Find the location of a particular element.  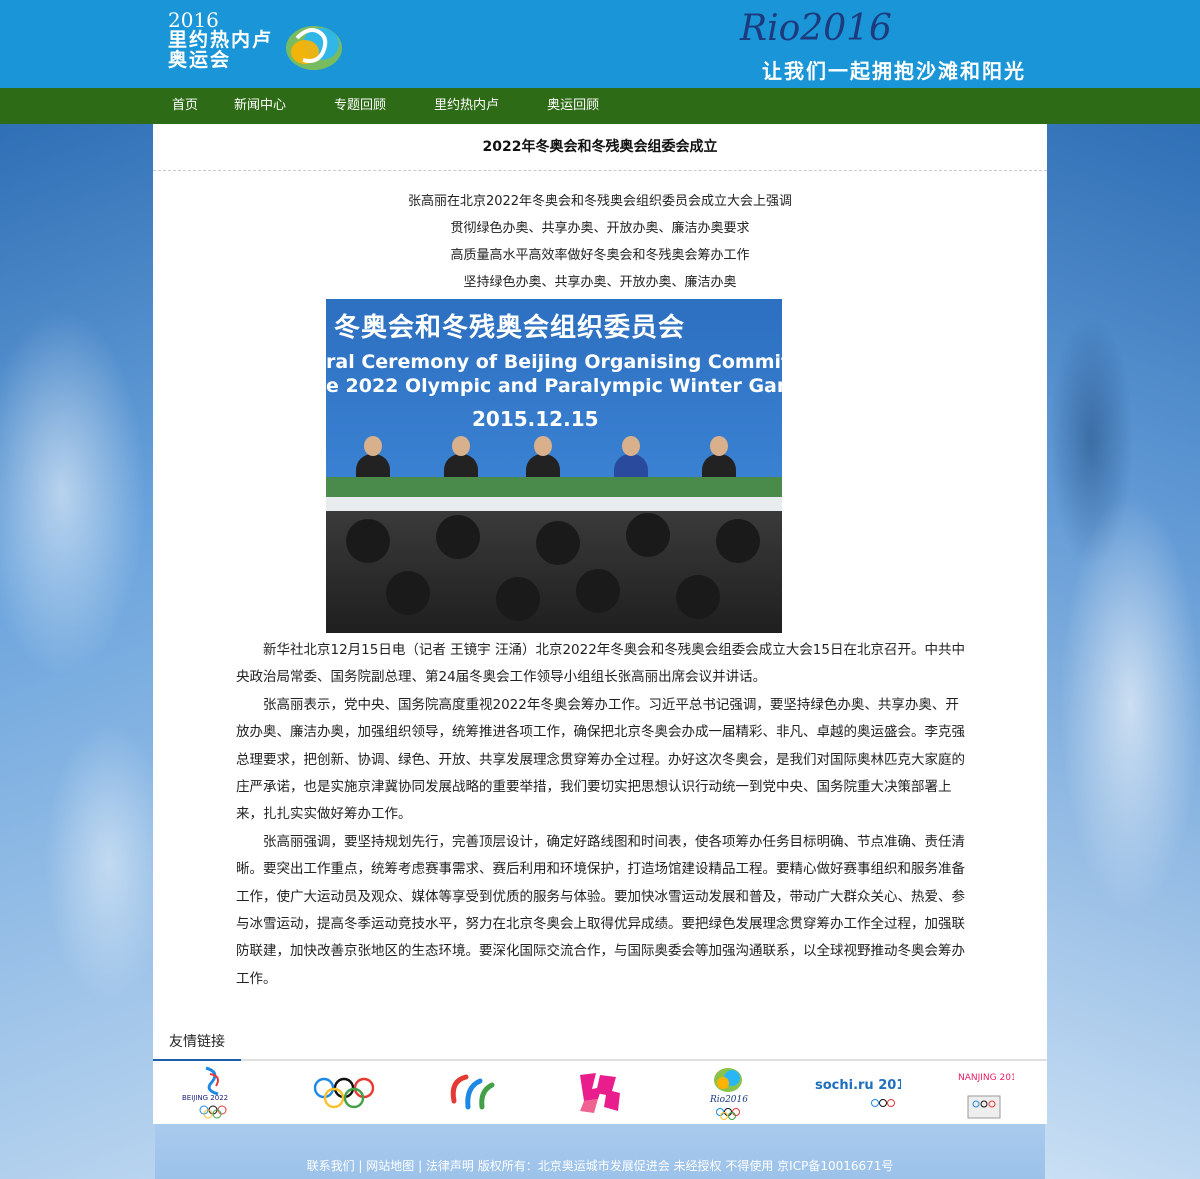

subtitle-line: 贯彻绿色办奥、共享办奥、开放办奥、廉洁办奥要求 is located at coordinates (600, 228).